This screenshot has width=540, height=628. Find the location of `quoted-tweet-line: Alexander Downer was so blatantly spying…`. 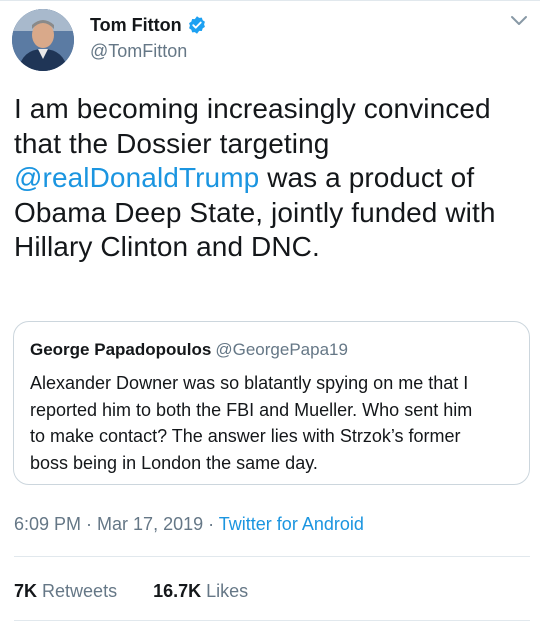

quoted-tweet-line: Alexander Downer was so blatantly spying… is located at coordinates (249, 383).